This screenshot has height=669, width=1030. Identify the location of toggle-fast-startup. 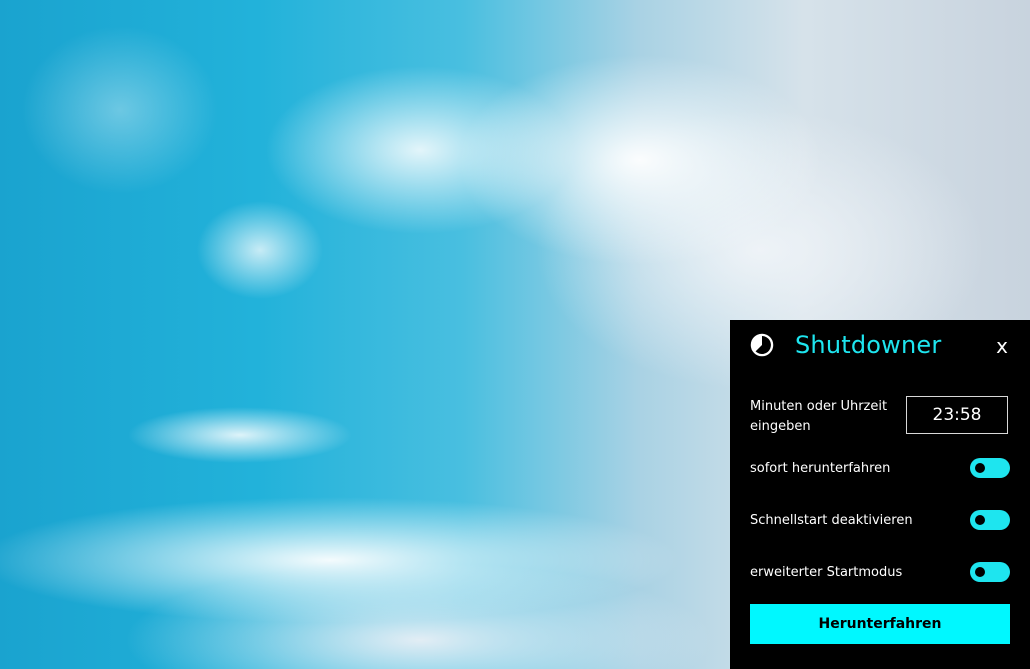
(990, 520).